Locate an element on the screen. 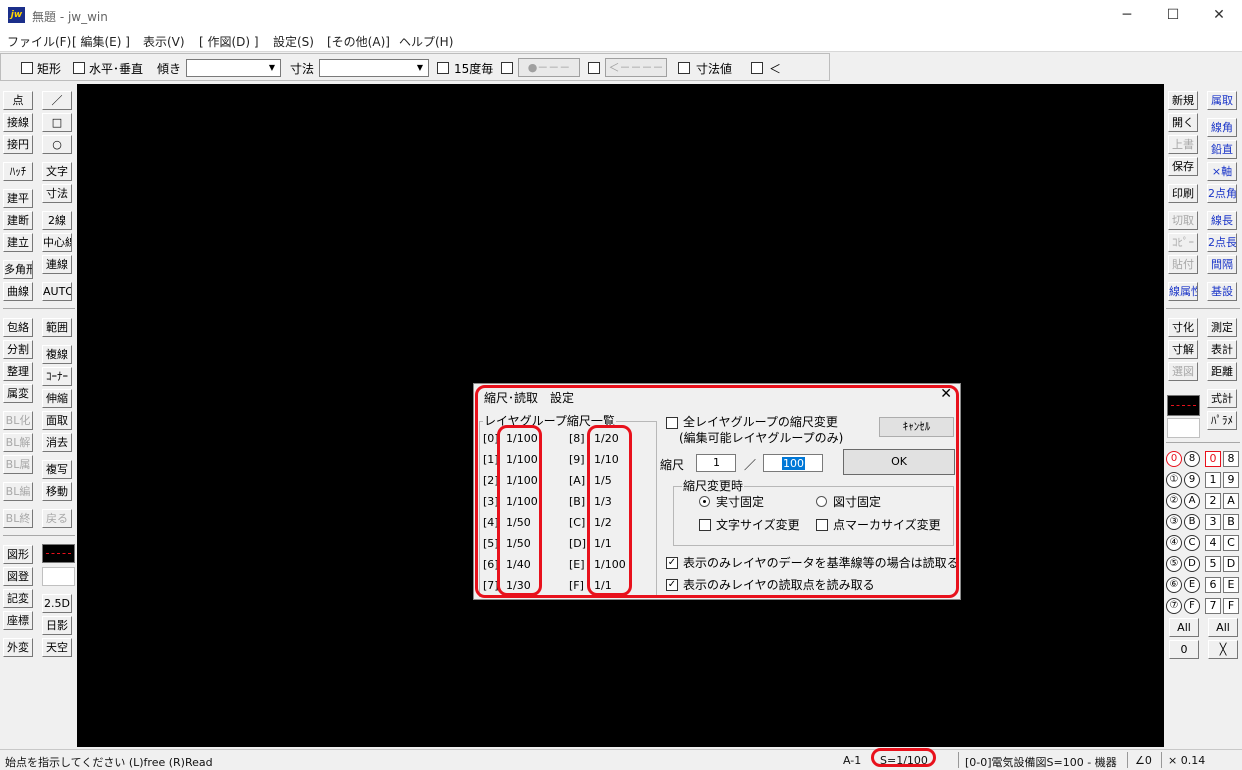  tool-elevation: 建立 is located at coordinates (18, 242).